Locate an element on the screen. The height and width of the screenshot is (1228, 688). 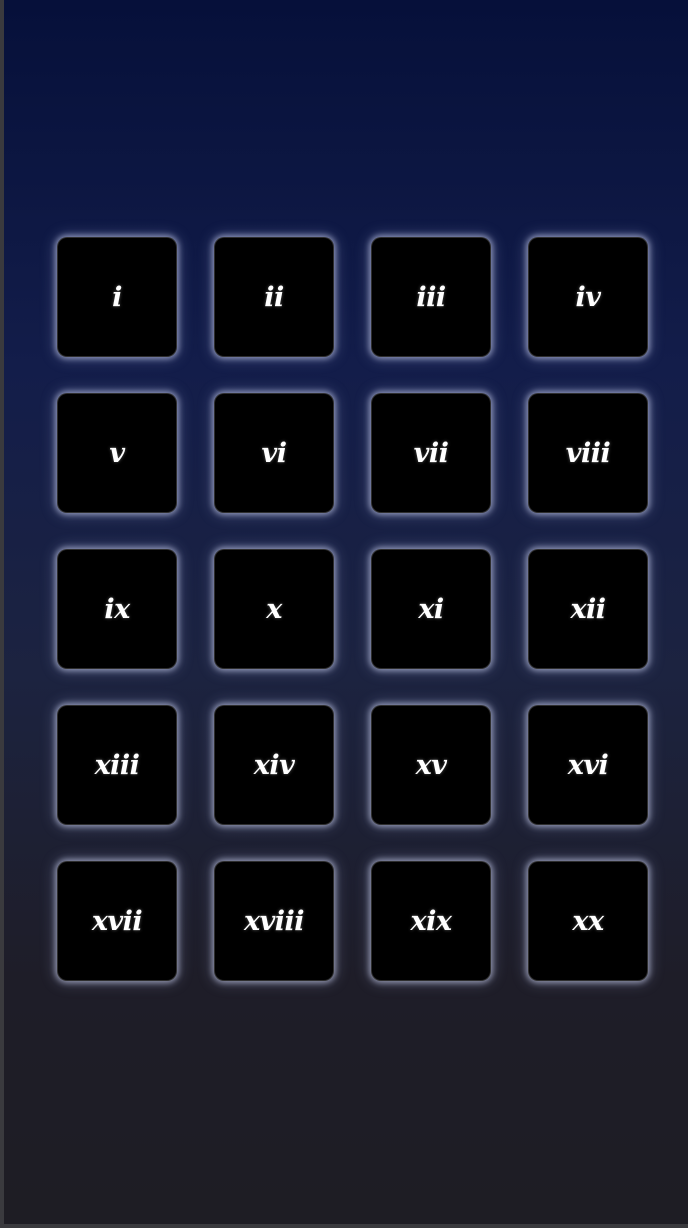
tile-label: i is located at coordinates (117, 297).